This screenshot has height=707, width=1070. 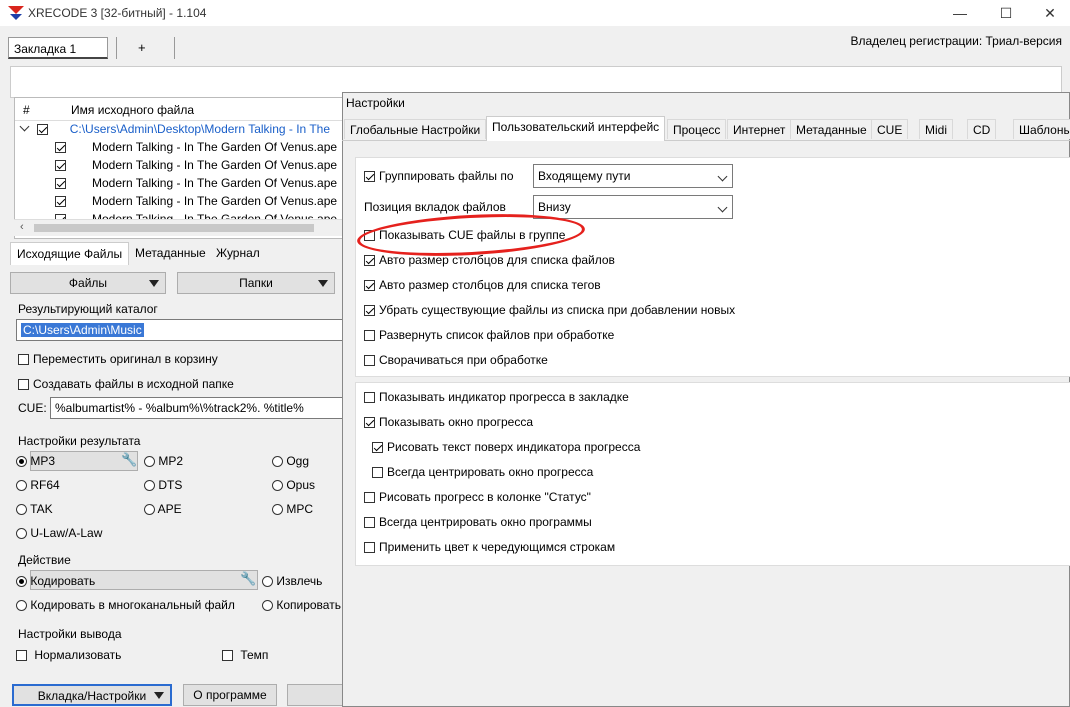 What do you see at coordinates (267, 606) in the screenshot?
I see `action-copy-radio` at bounding box center [267, 606].